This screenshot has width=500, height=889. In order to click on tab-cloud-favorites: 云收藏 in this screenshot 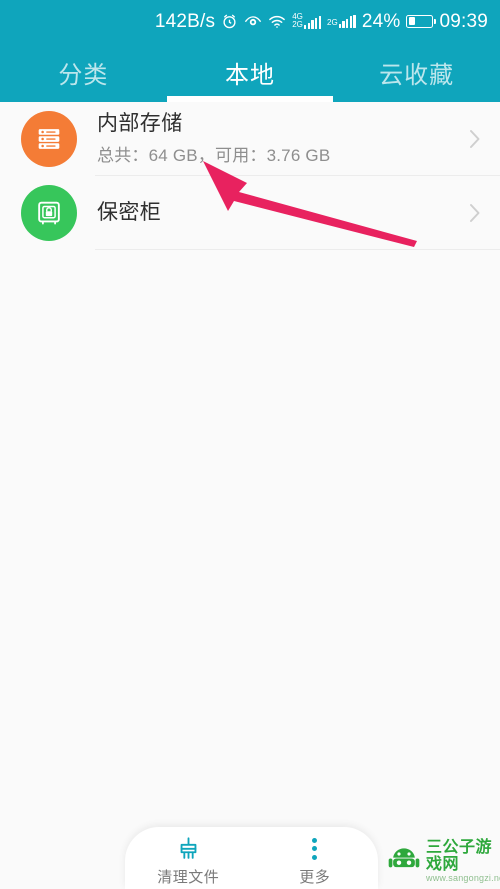, I will do `click(416, 72)`.